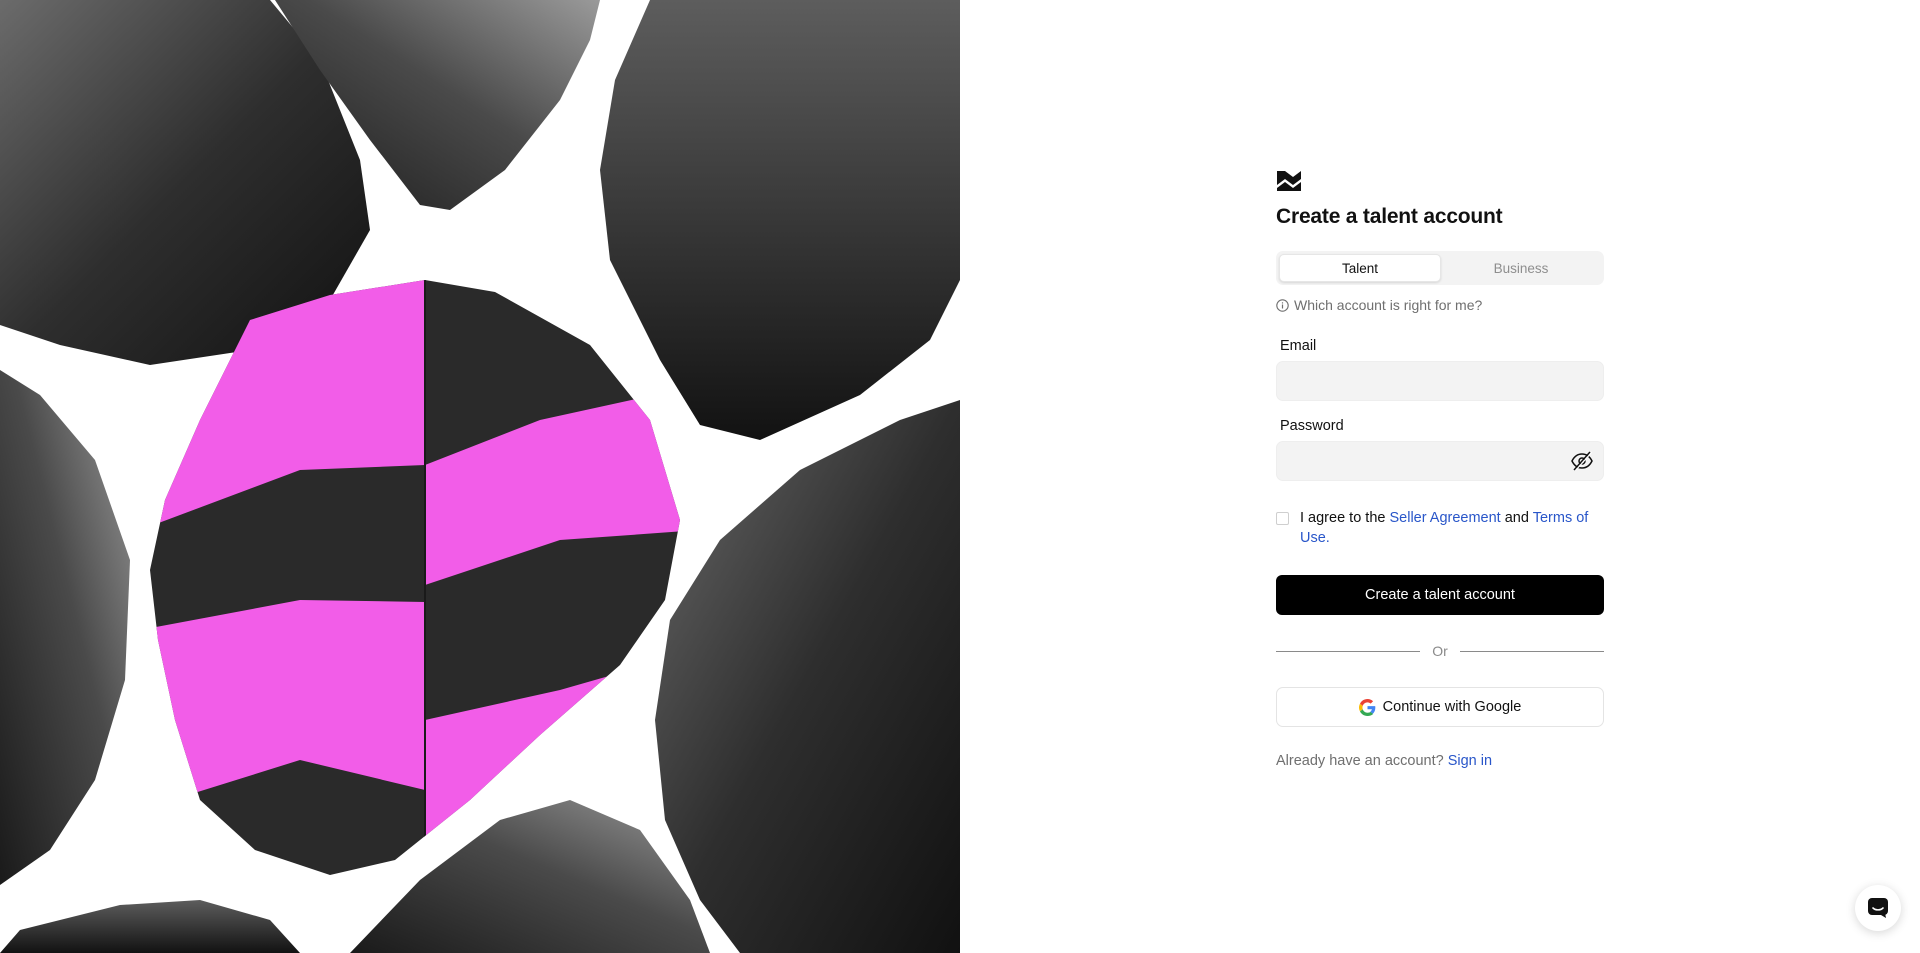 The height and width of the screenshot is (953, 1920). Describe the element at coordinates (1521, 268) in the screenshot. I see `tab-business: Business` at that location.